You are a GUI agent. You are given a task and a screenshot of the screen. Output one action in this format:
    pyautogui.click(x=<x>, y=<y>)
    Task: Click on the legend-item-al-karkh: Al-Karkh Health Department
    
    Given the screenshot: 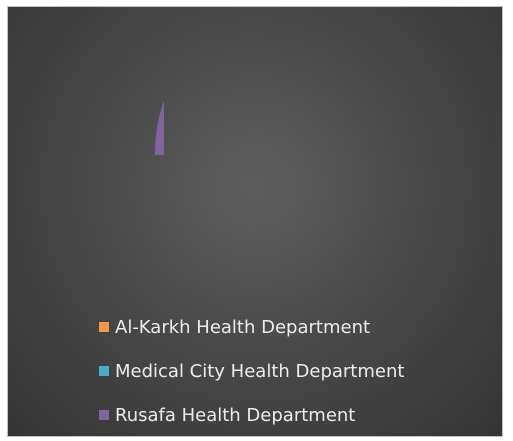 What is the action you would take?
    pyautogui.click(x=294, y=327)
    